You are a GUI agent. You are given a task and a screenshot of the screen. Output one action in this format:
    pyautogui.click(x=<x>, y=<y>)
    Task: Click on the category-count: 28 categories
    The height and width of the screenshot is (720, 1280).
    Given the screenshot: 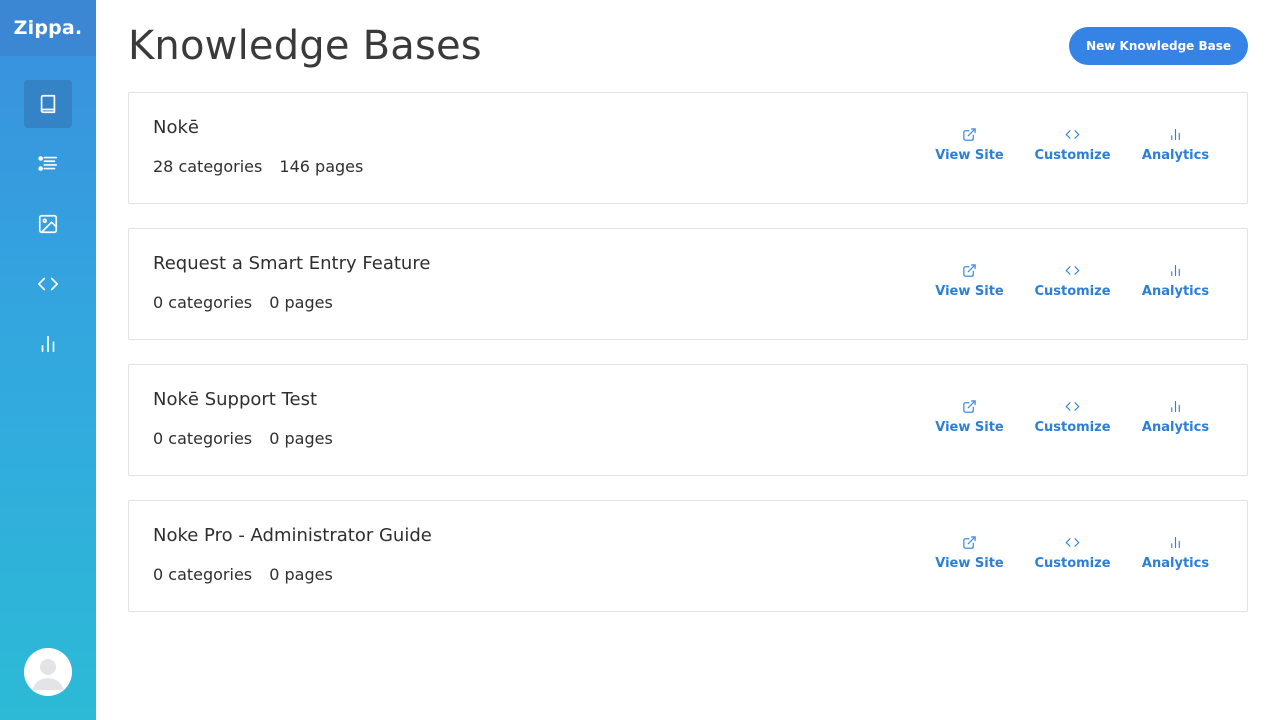 What is the action you would take?
    pyautogui.click(x=208, y=166)
    